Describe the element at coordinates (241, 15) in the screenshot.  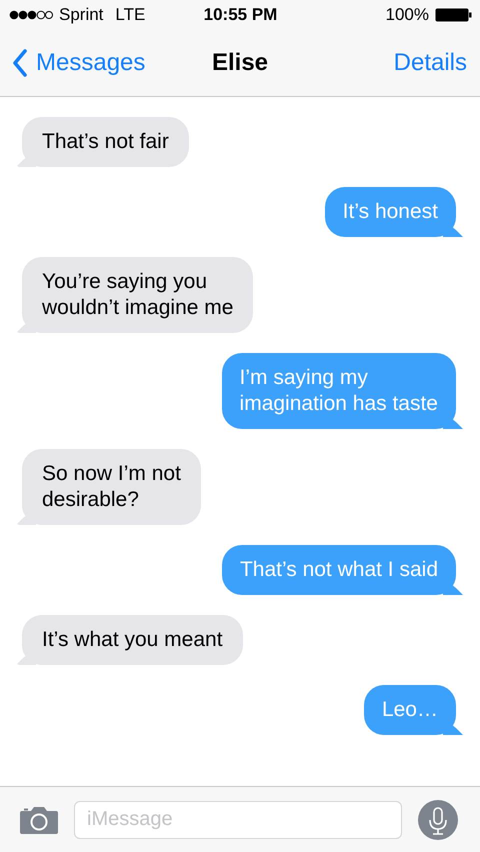
I see `clock-time: 10:55 PM` at that location.